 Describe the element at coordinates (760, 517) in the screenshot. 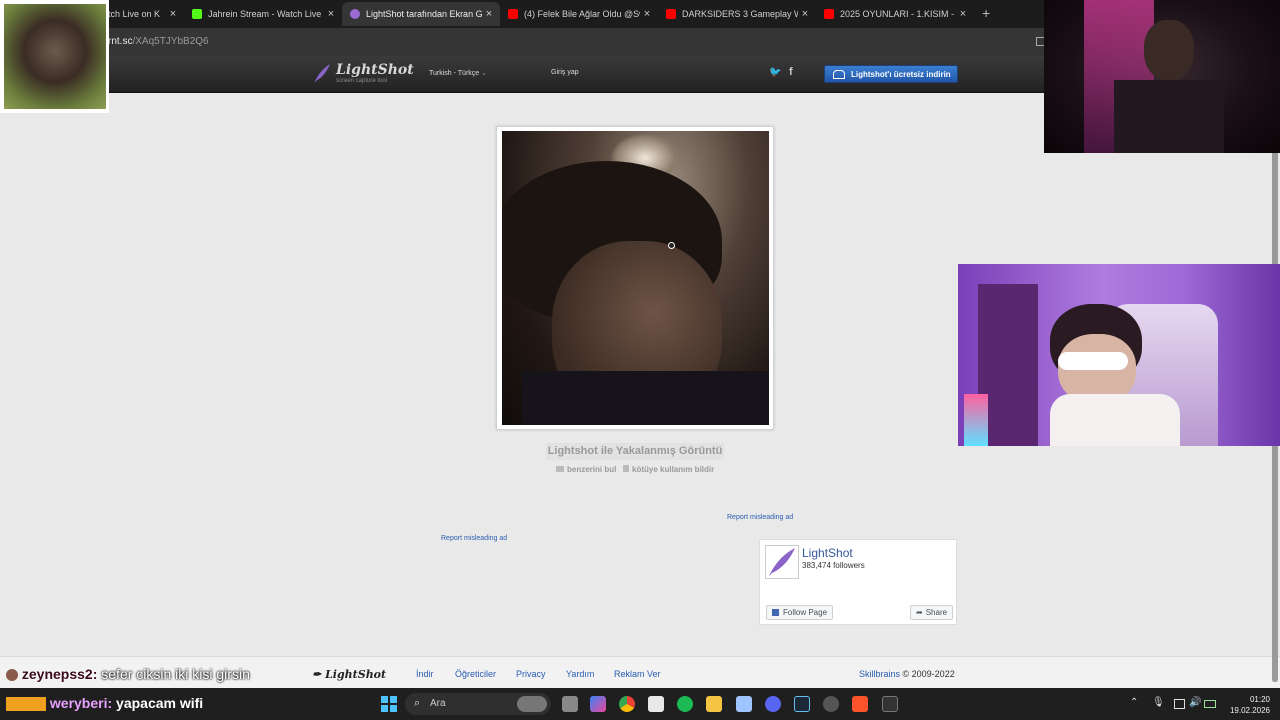

I see `report-ad-link-right: Report misleading ad` at that location.